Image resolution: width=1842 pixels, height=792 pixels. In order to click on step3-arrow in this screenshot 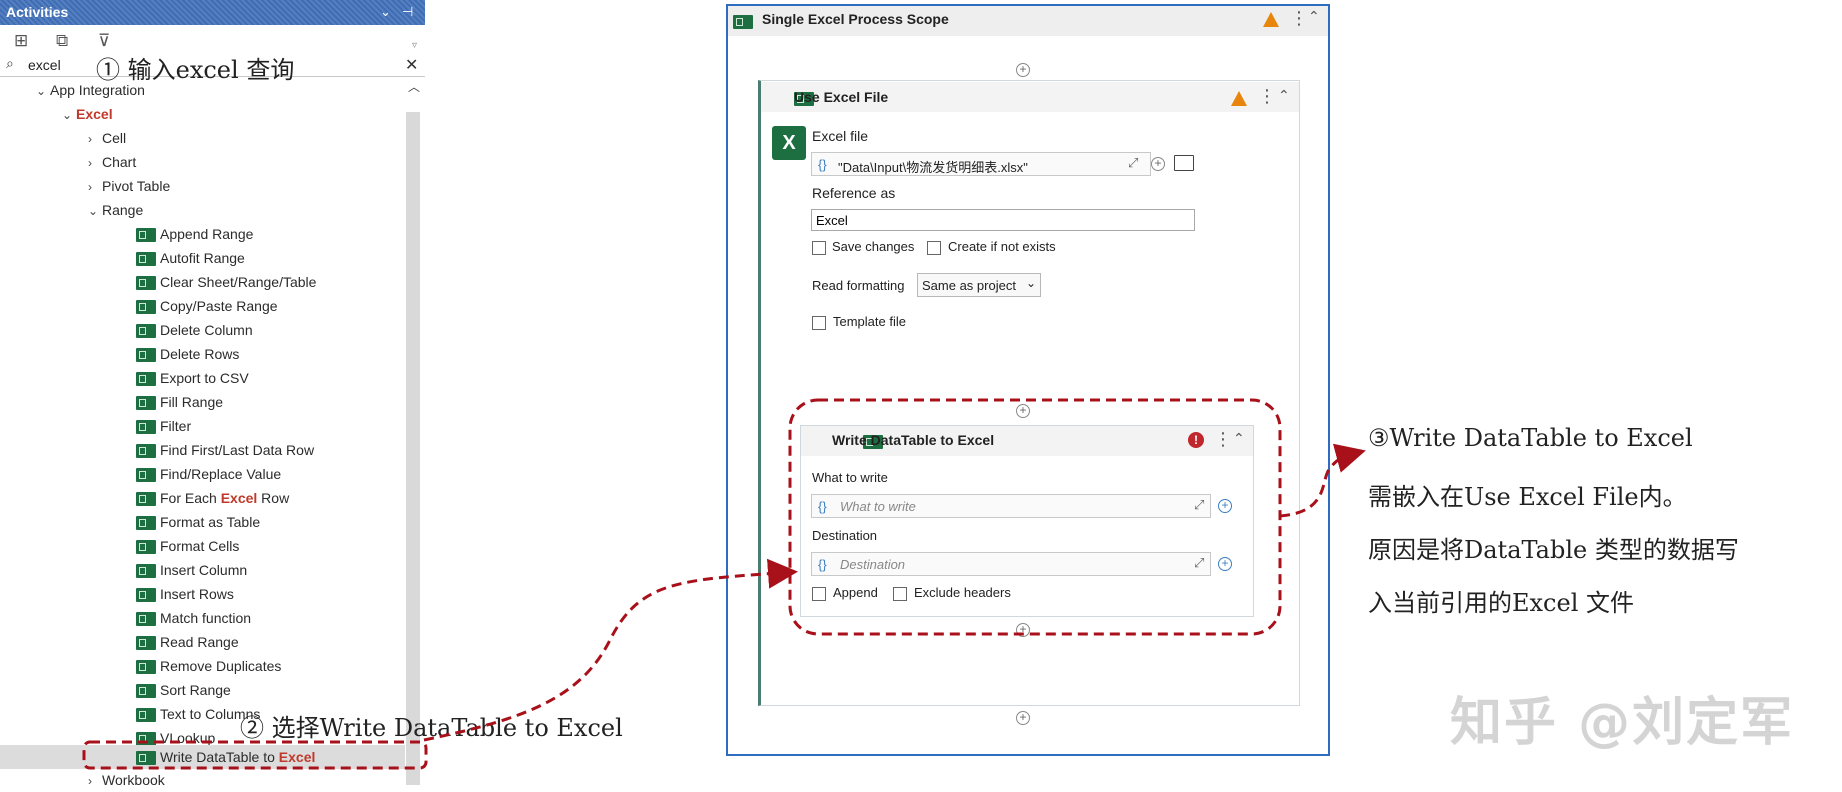, I will do `click(1322, 480)`.